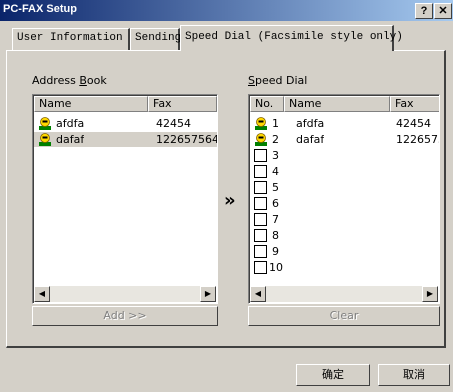 The height and width of the screenshot is (392, 453). What do you see at coordinates (344, 187) in the screenshot?
I see `list-item: 5` at bounding box center [344, 187].